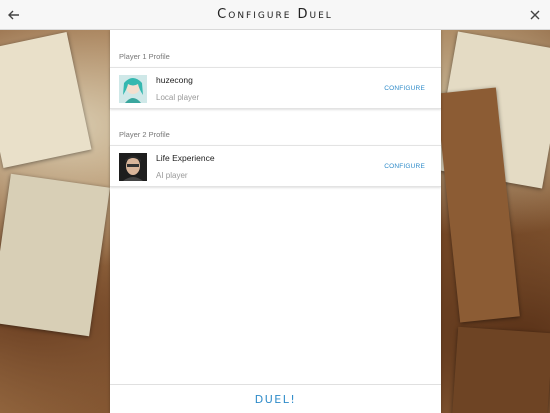 The image size is (550, 413). I want to click on duel-button: DUEL!, so click(275, 398).